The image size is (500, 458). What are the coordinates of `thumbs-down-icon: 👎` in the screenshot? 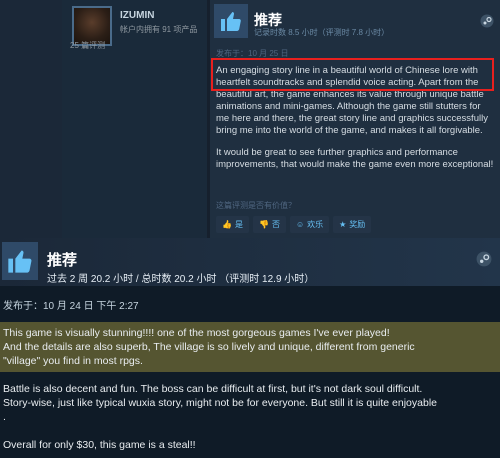 It's located at (263, 224).